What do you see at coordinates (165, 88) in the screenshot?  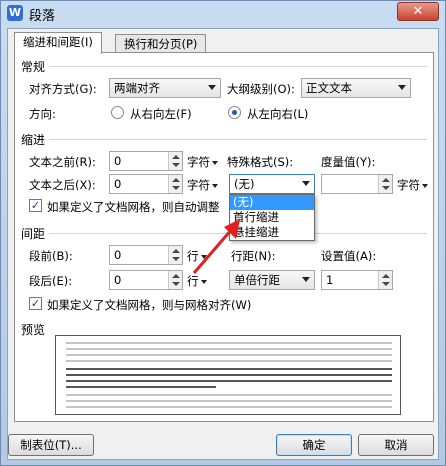 I see `alignment-select: 两端对齐` at bounding box center [165, 88].